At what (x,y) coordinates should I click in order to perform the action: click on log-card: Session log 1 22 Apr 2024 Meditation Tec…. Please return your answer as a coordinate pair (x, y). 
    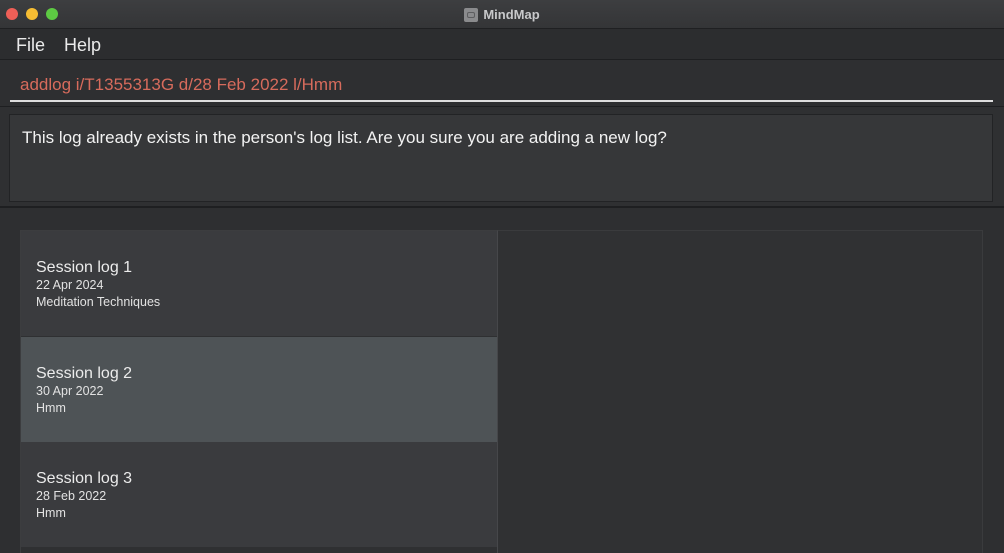
    Looking at the image, I should click on (259, 283).